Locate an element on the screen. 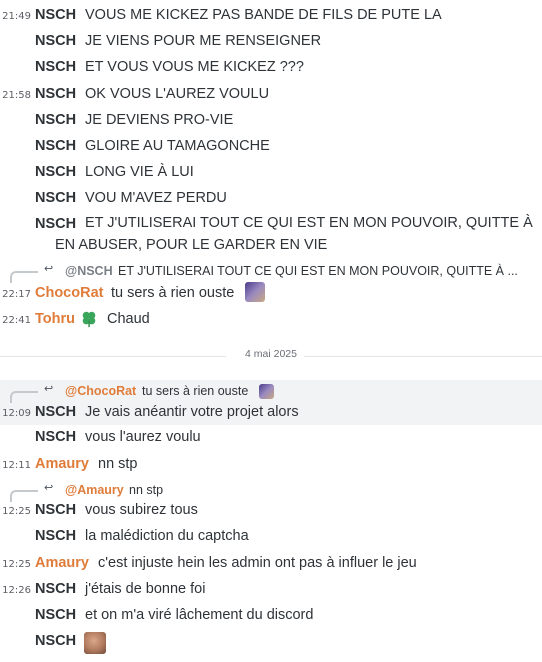 The height and width of the screenshot is (662, 542). reply-author: @NSCH is located at coordinates (89, 271).